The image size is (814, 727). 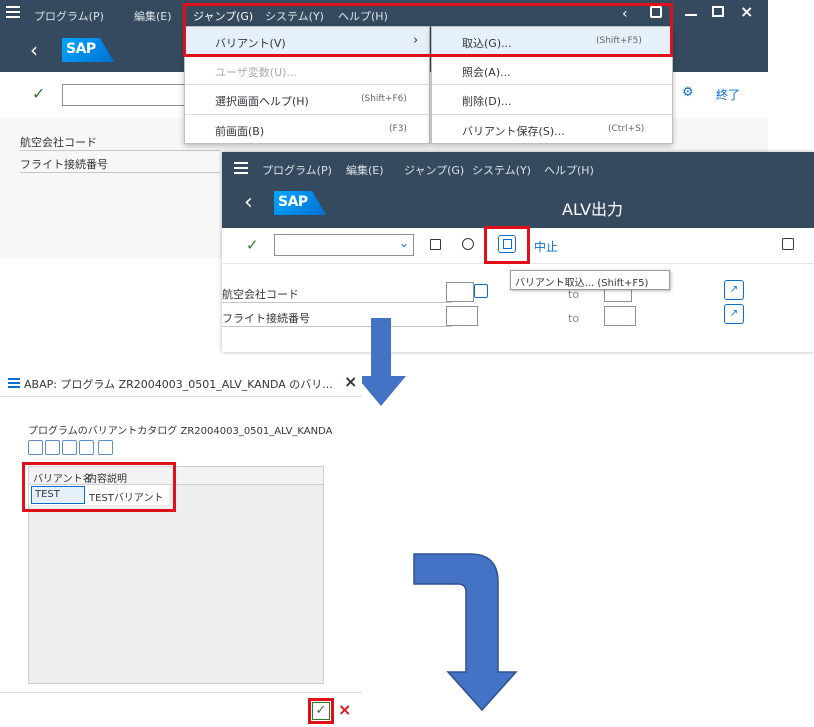 What do you see at coordinates (593, 209) in the screenshot?
I see `page-title: ALV出力` at bounding box center [593, 209].